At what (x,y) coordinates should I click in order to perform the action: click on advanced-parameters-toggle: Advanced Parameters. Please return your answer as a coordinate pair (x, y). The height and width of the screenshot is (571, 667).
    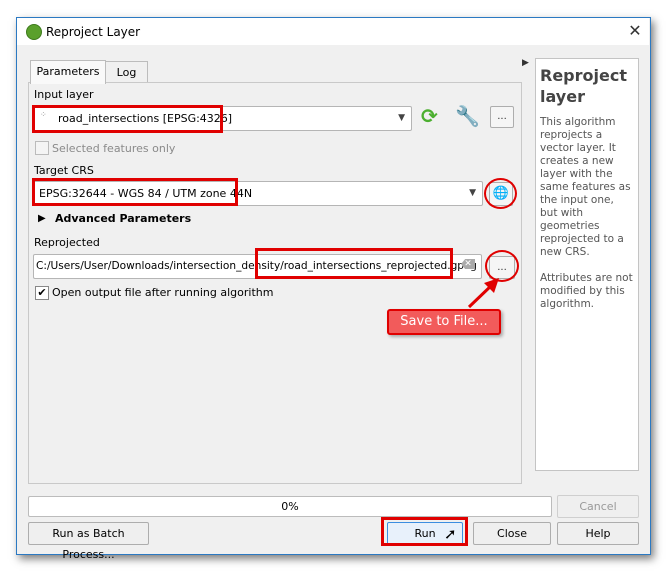
    Looking at the image, I should click on (123, 218).